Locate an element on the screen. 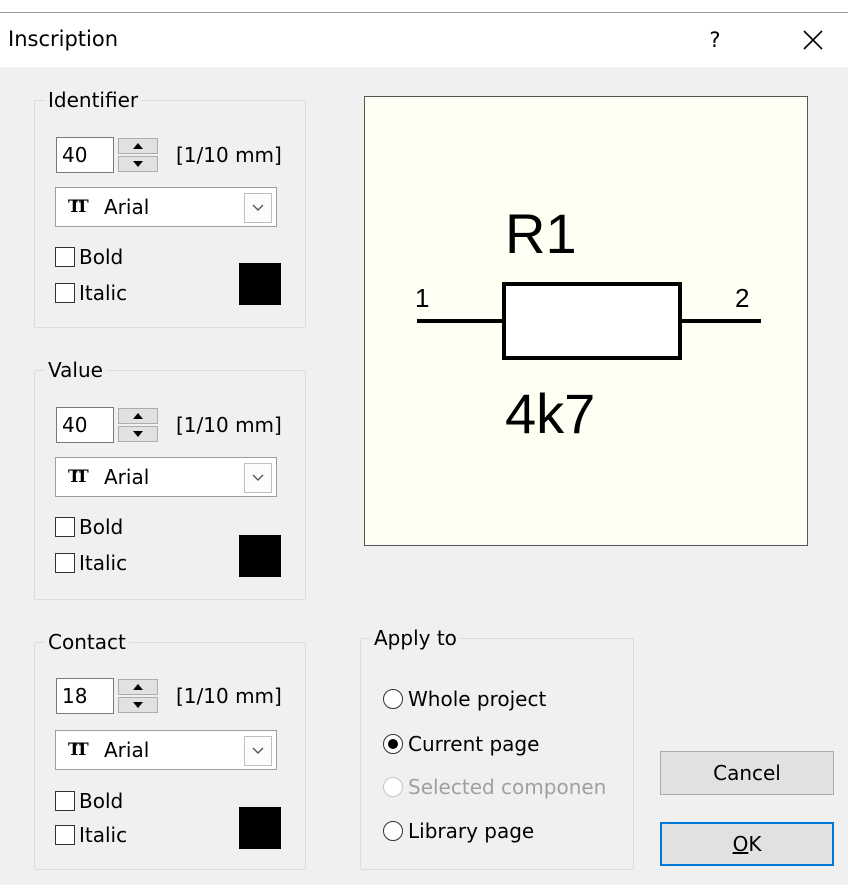  identifier-bold-checkbox: Bold is located at coordinates (89, 257).